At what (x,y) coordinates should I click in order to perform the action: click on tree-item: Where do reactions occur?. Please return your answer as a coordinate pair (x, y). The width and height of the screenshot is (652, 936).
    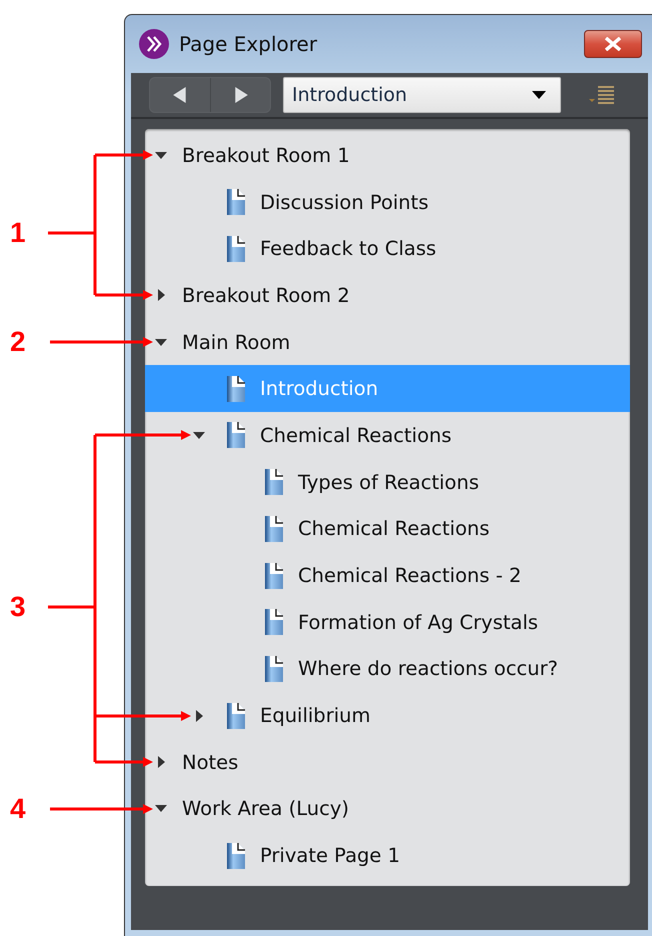
    Looking at the image, I should click on (387, 669).